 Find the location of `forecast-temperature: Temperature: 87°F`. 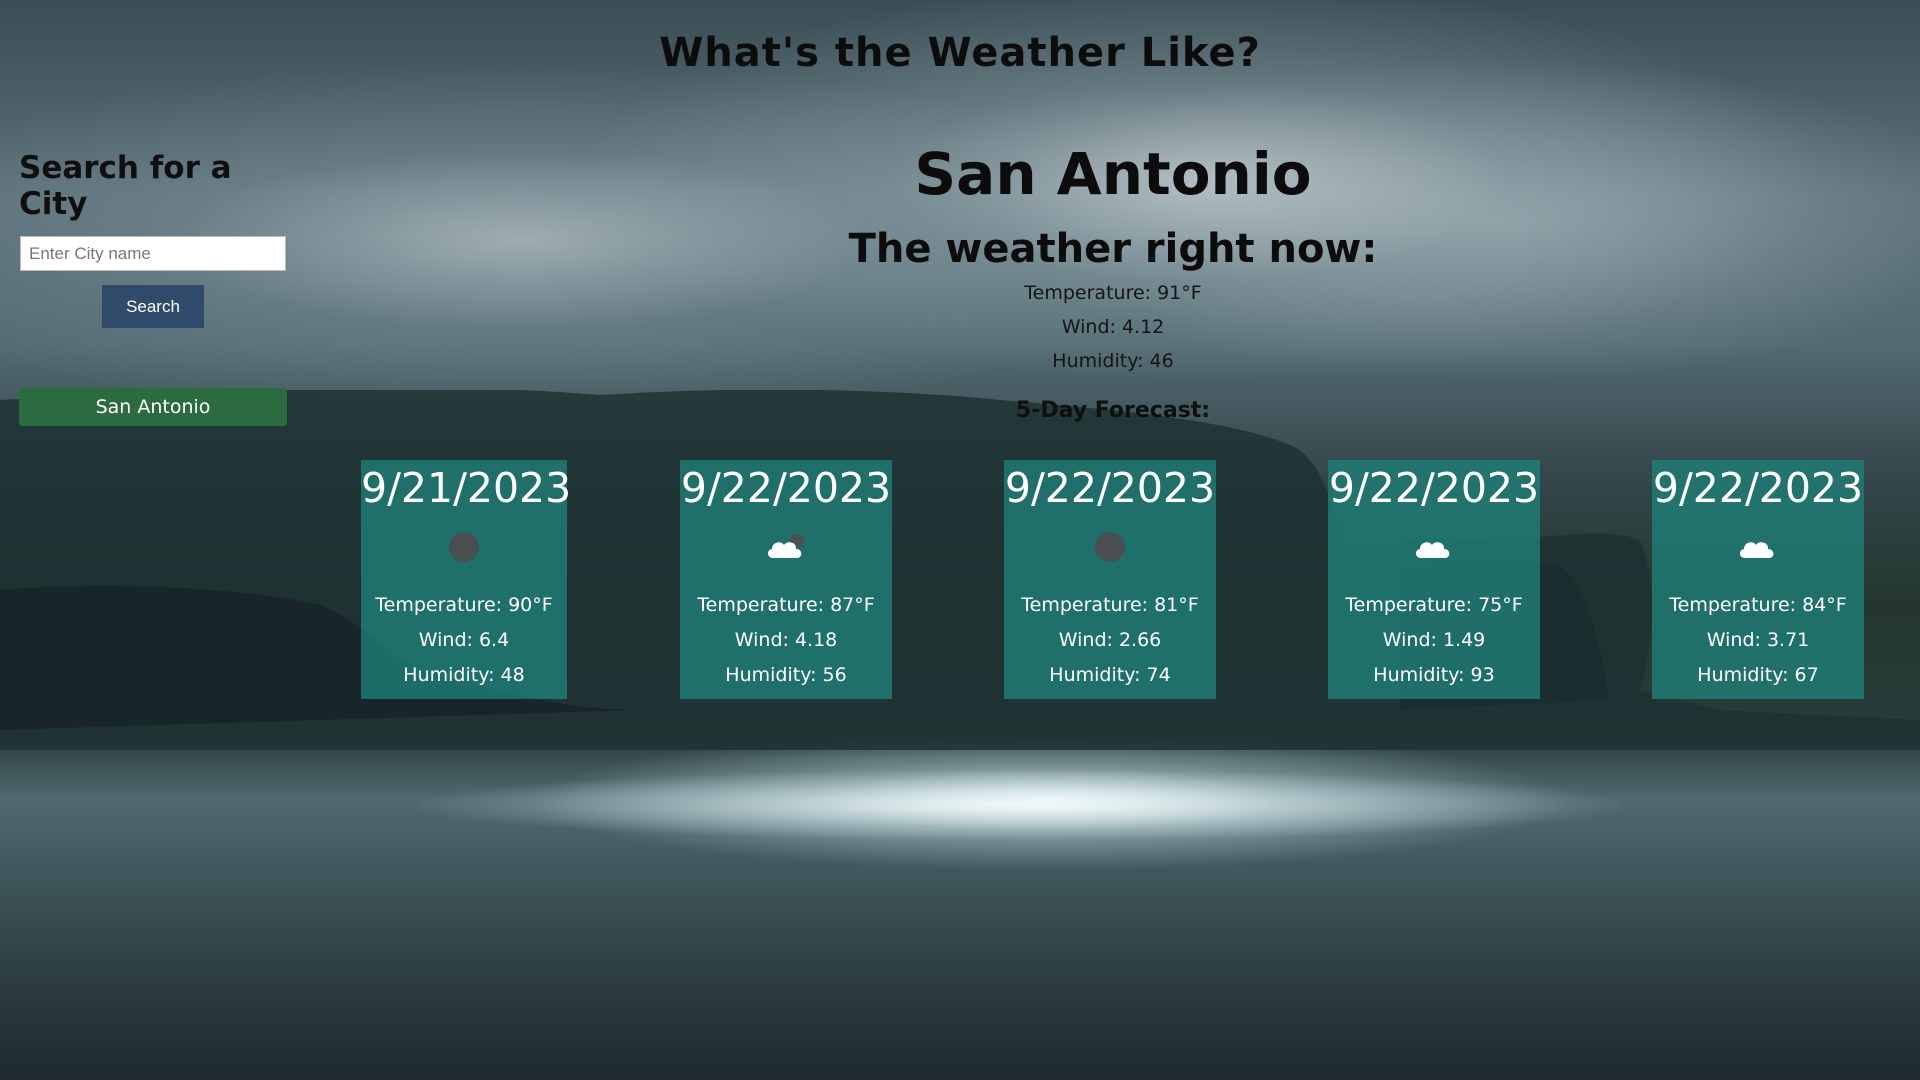

forecast-temperature: Temperature: 87°F is located at coordinates (786, 605).